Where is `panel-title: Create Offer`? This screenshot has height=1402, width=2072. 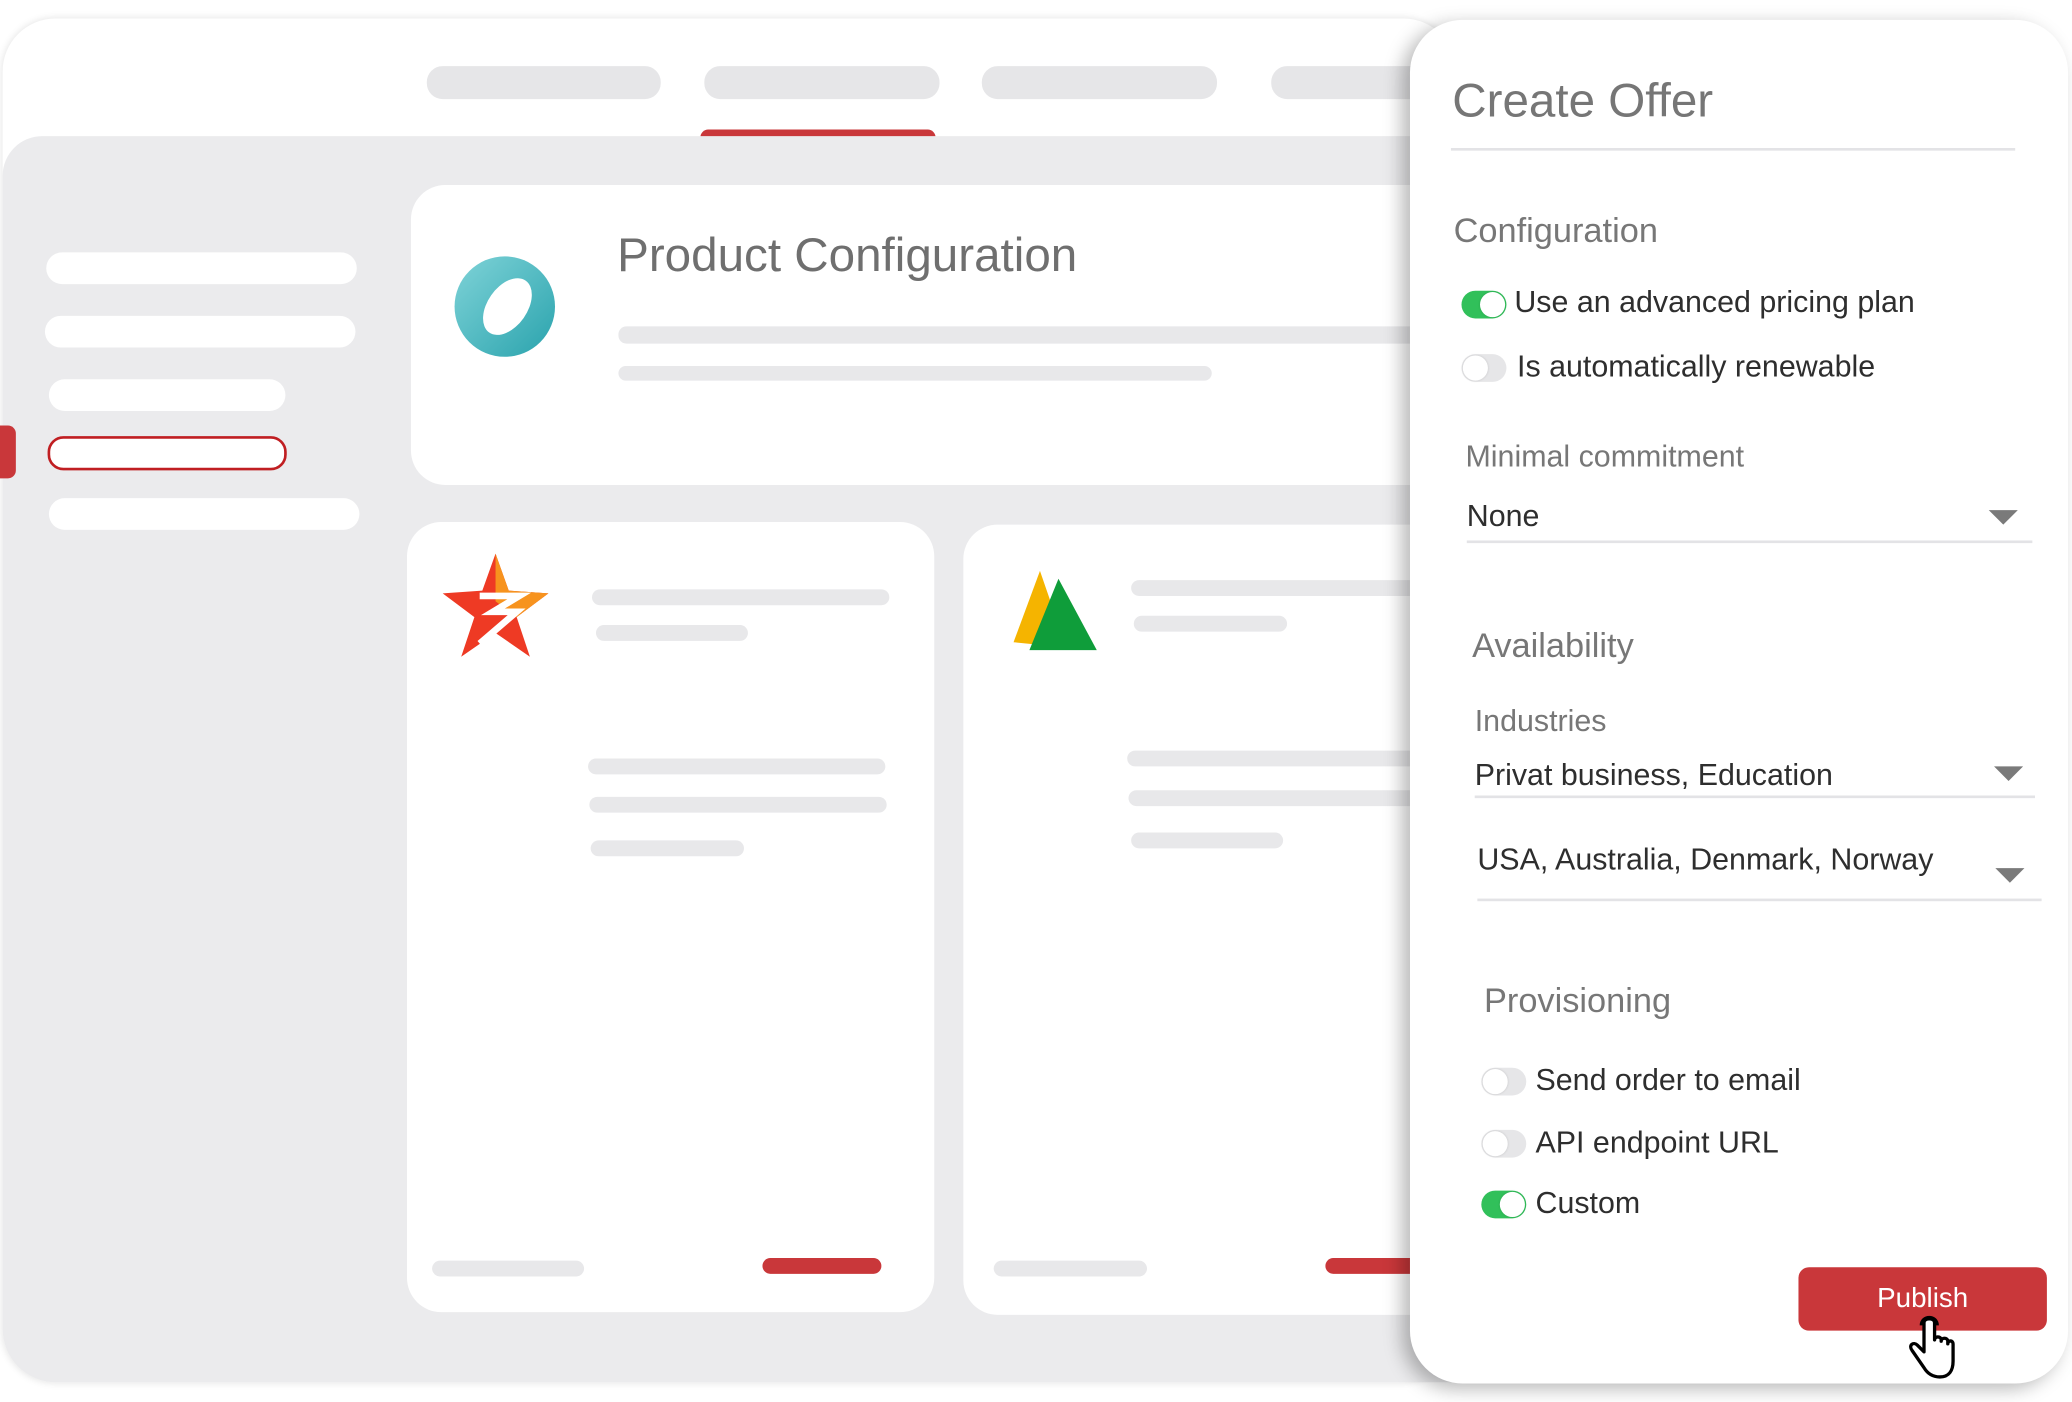
panel-title: Create Offer is located at coordinates (1583, 99).